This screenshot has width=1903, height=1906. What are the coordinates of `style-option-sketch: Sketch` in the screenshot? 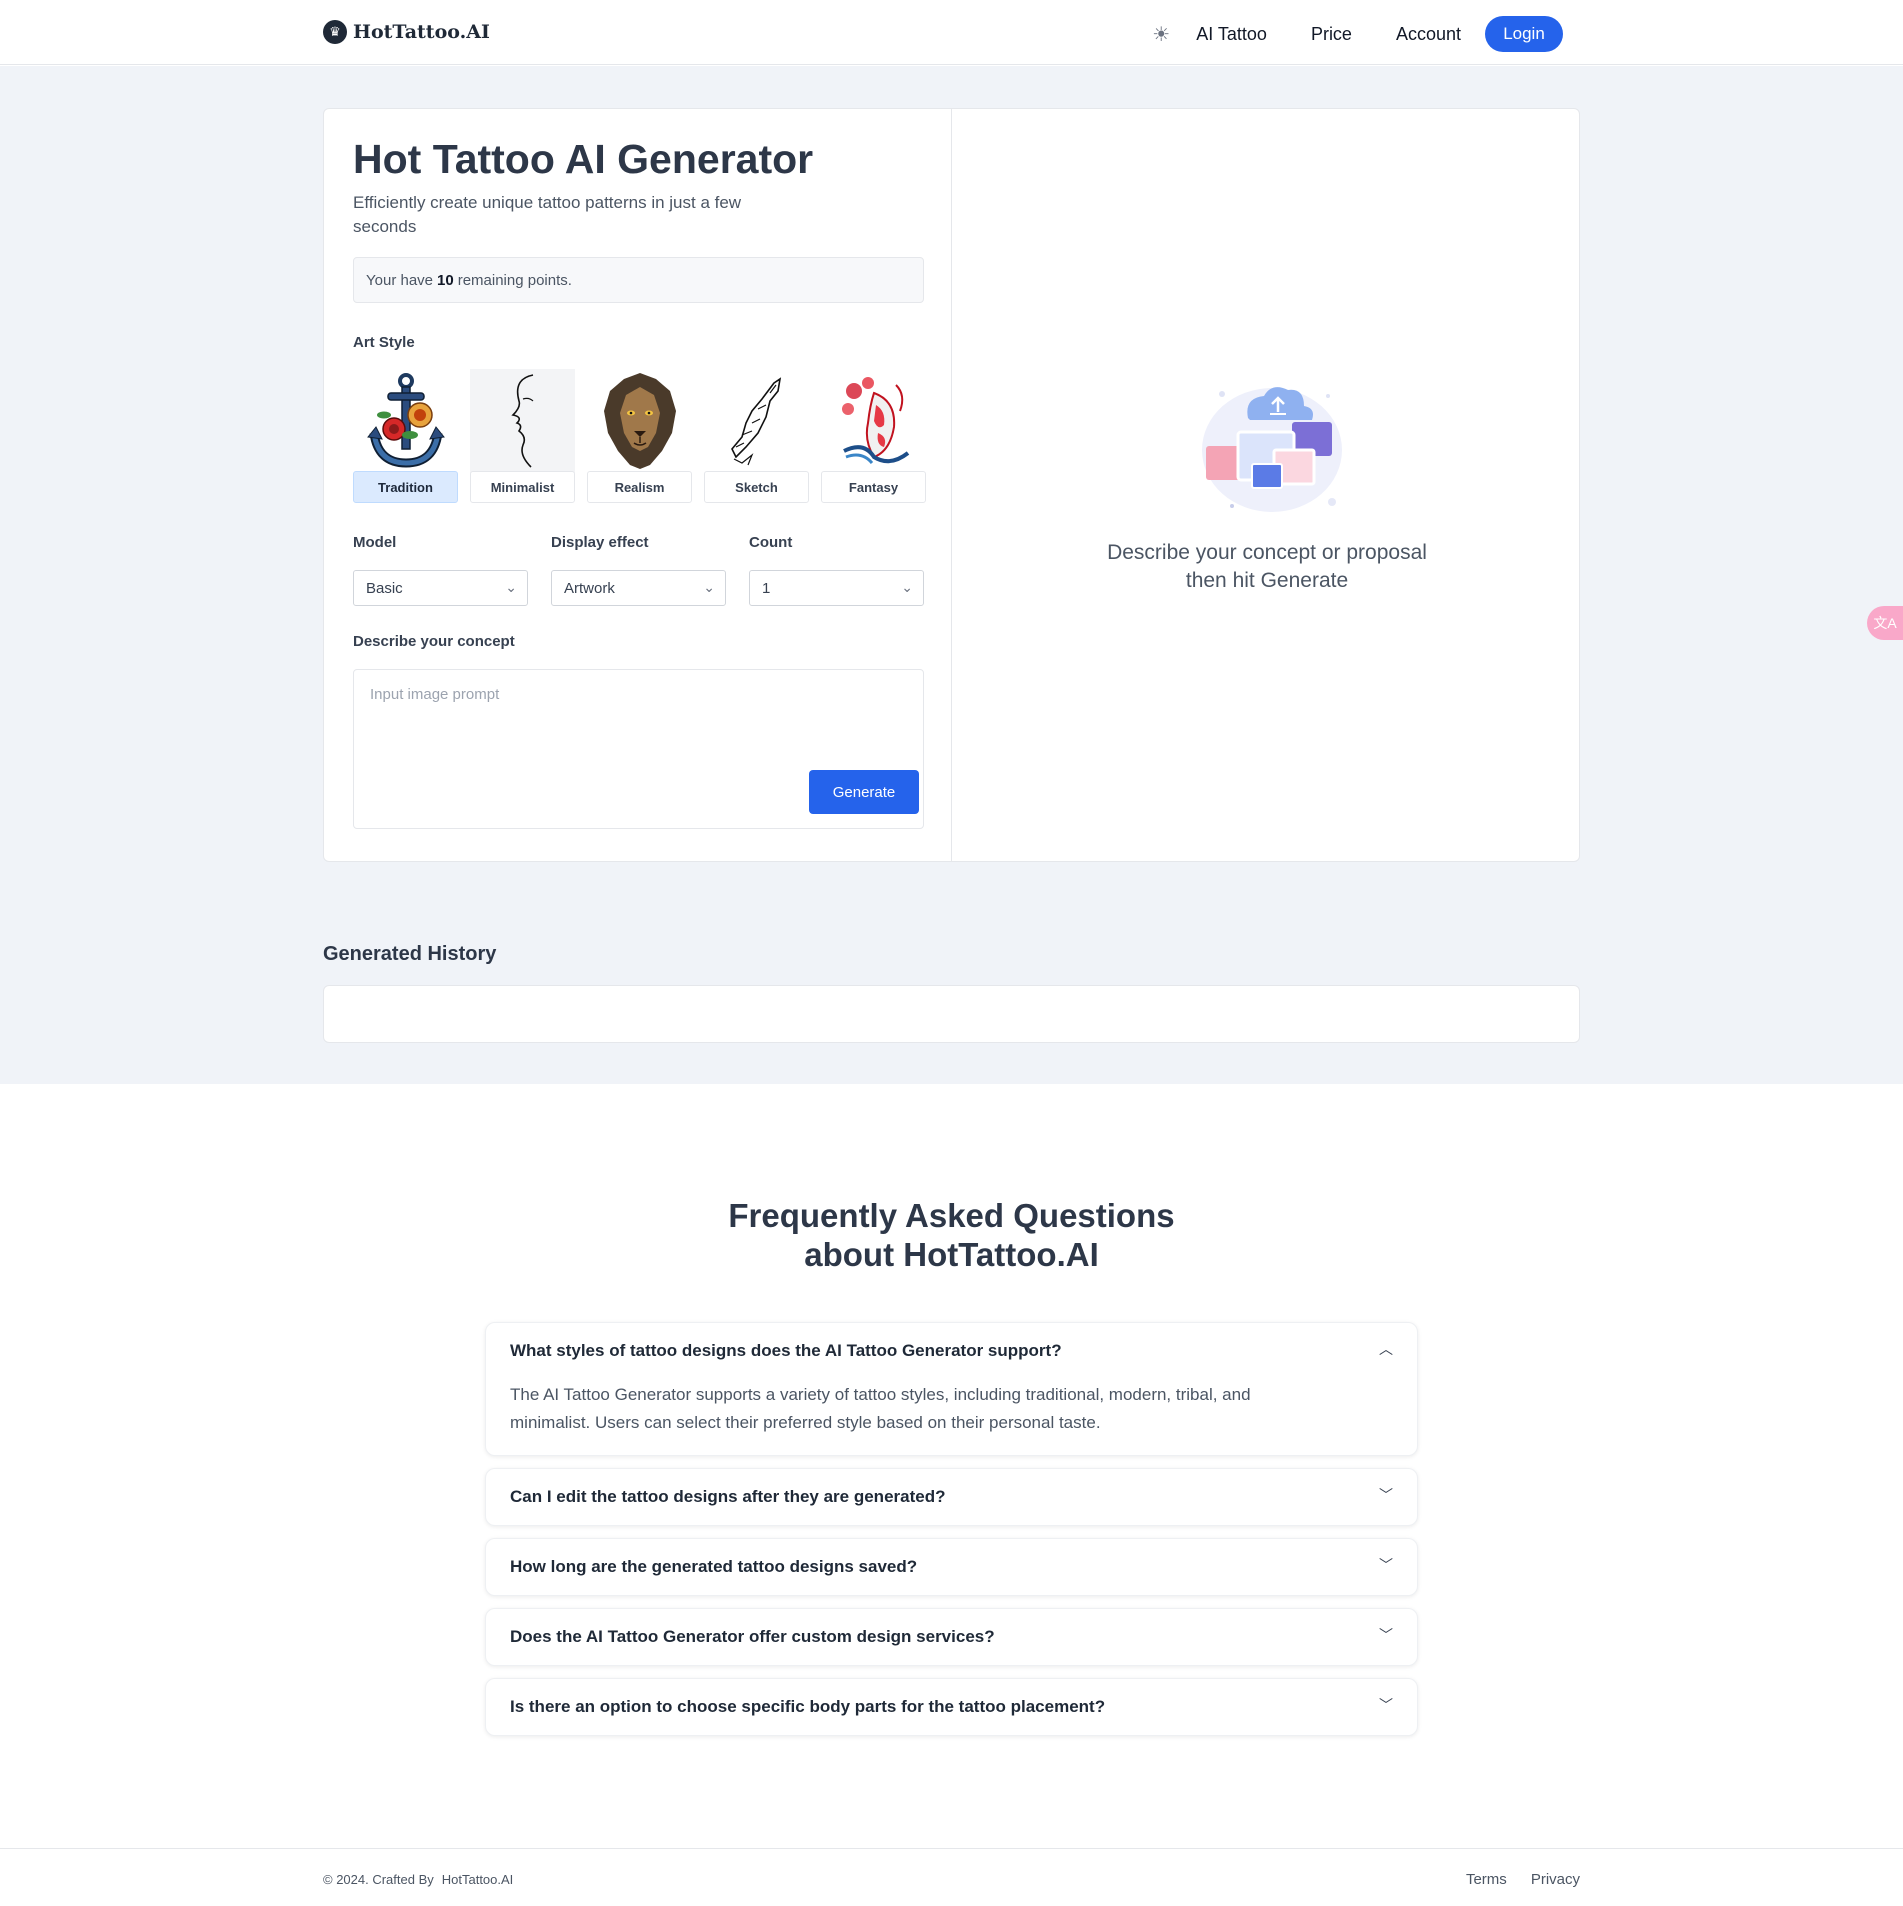 It's located at (756, 436).